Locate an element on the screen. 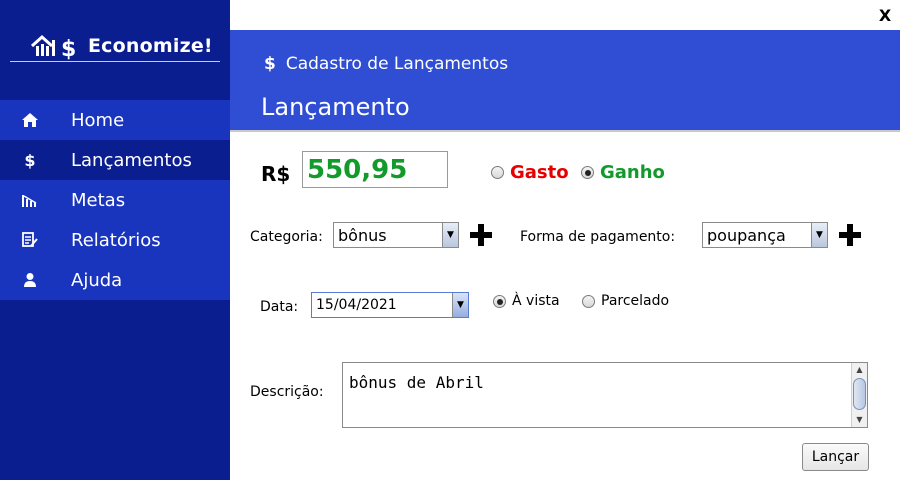  report-icon is located at coordinates (30, 240).